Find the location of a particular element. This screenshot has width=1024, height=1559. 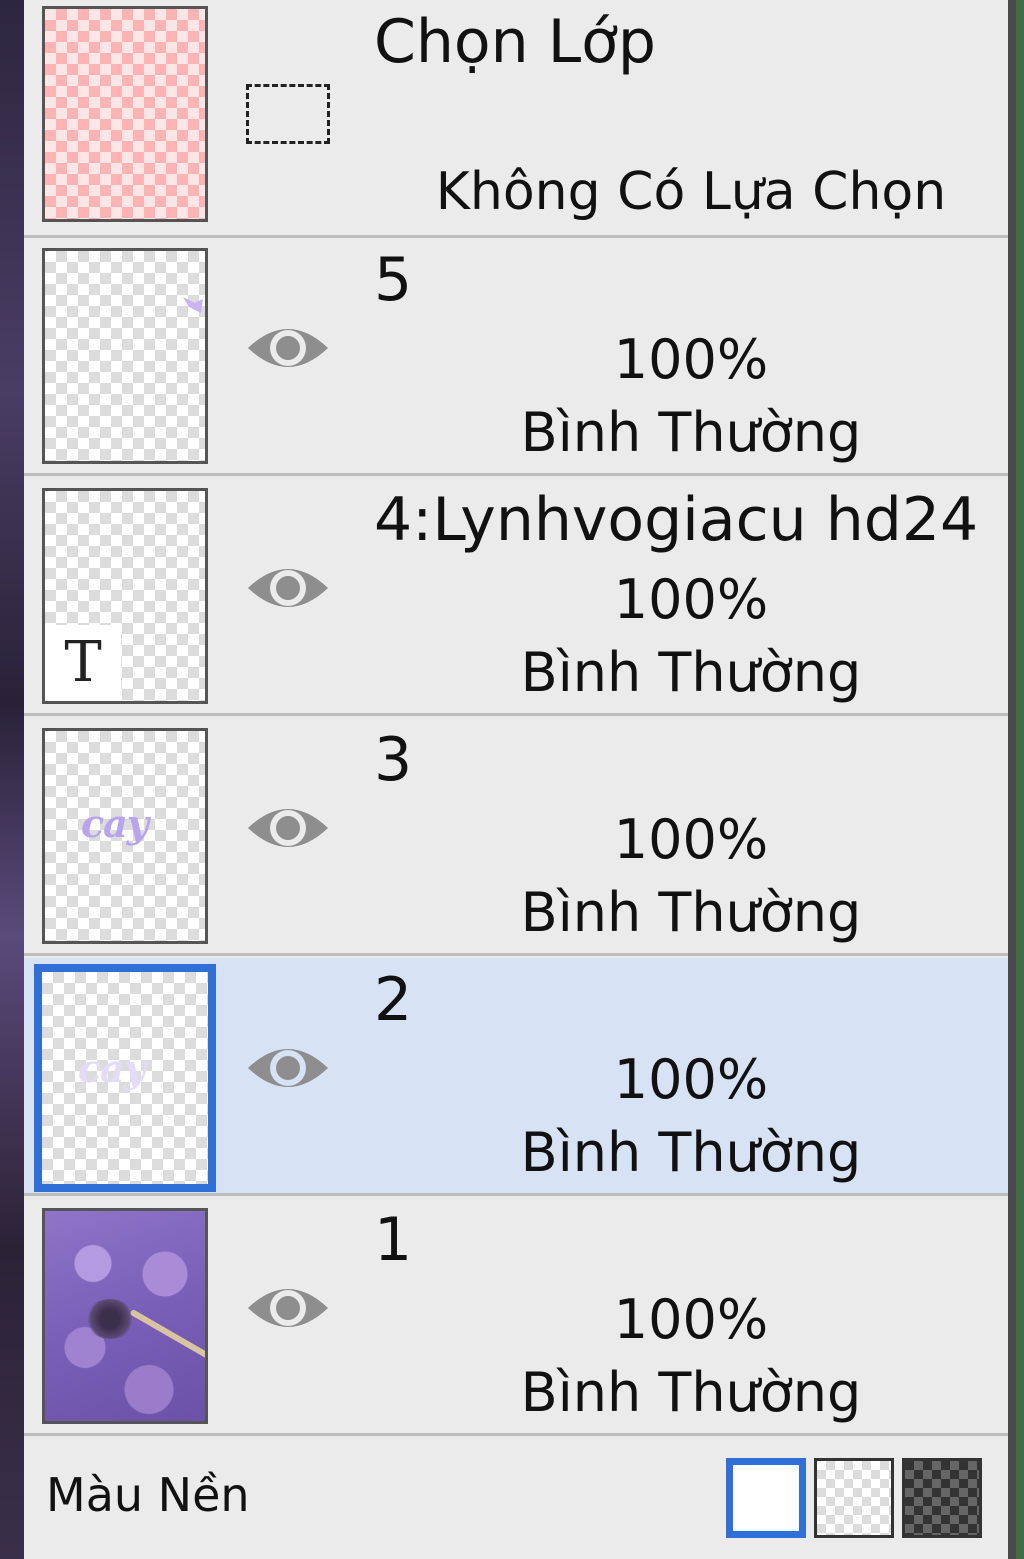

bg-white-swatch is located at coordinates (766, 1498).